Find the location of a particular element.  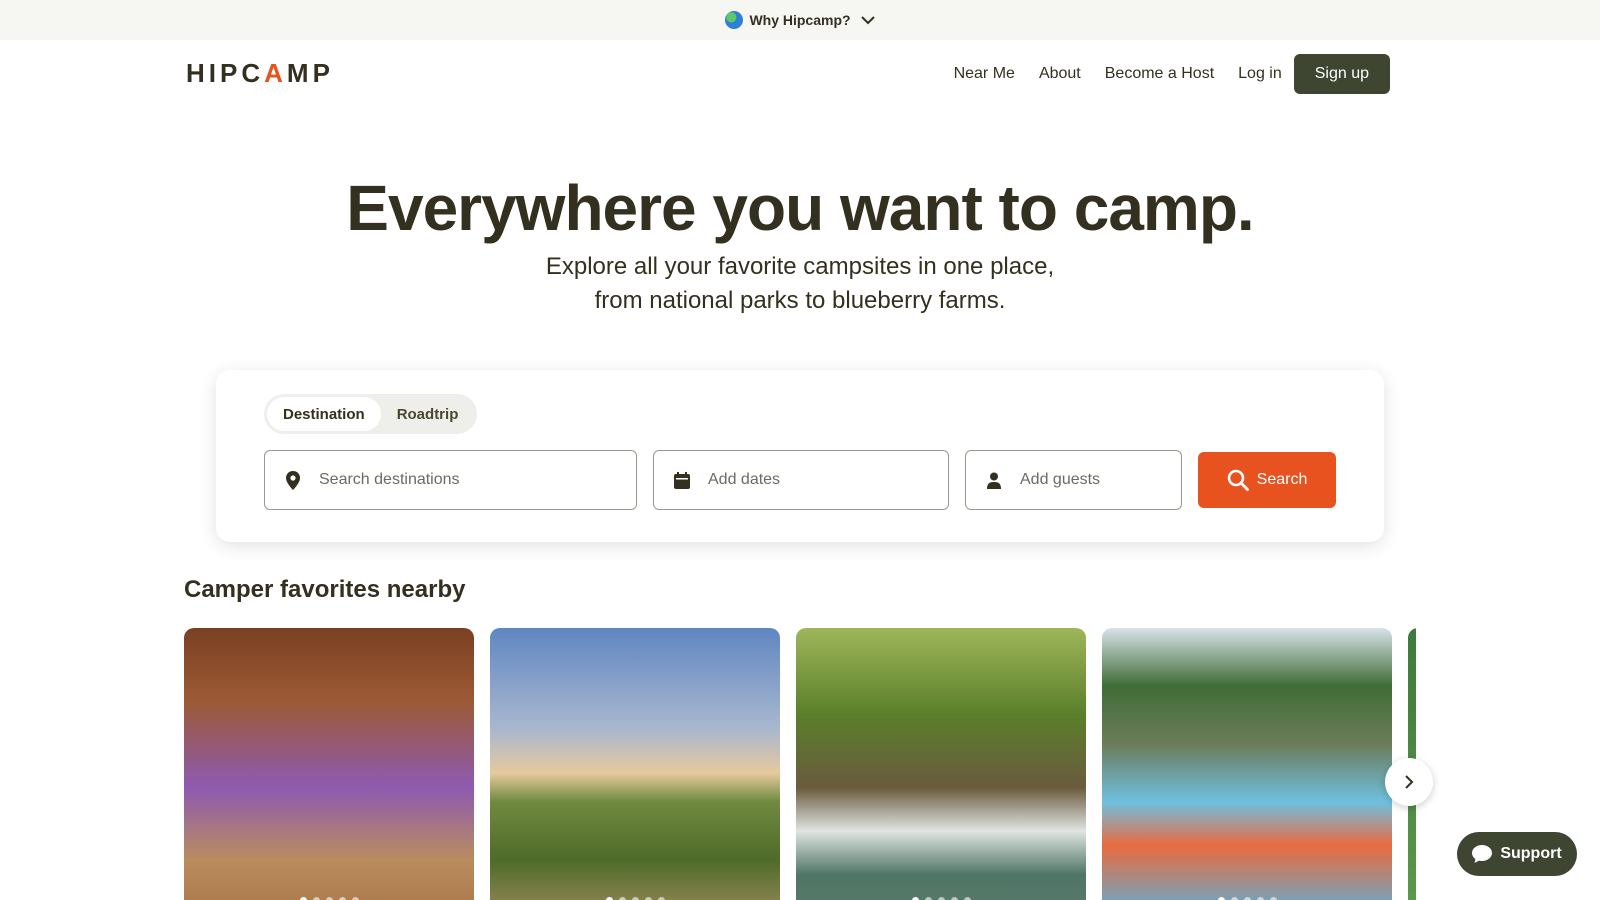

why-hipcamp-label: Why Hipcamp? is located at coordinates (800, 20).